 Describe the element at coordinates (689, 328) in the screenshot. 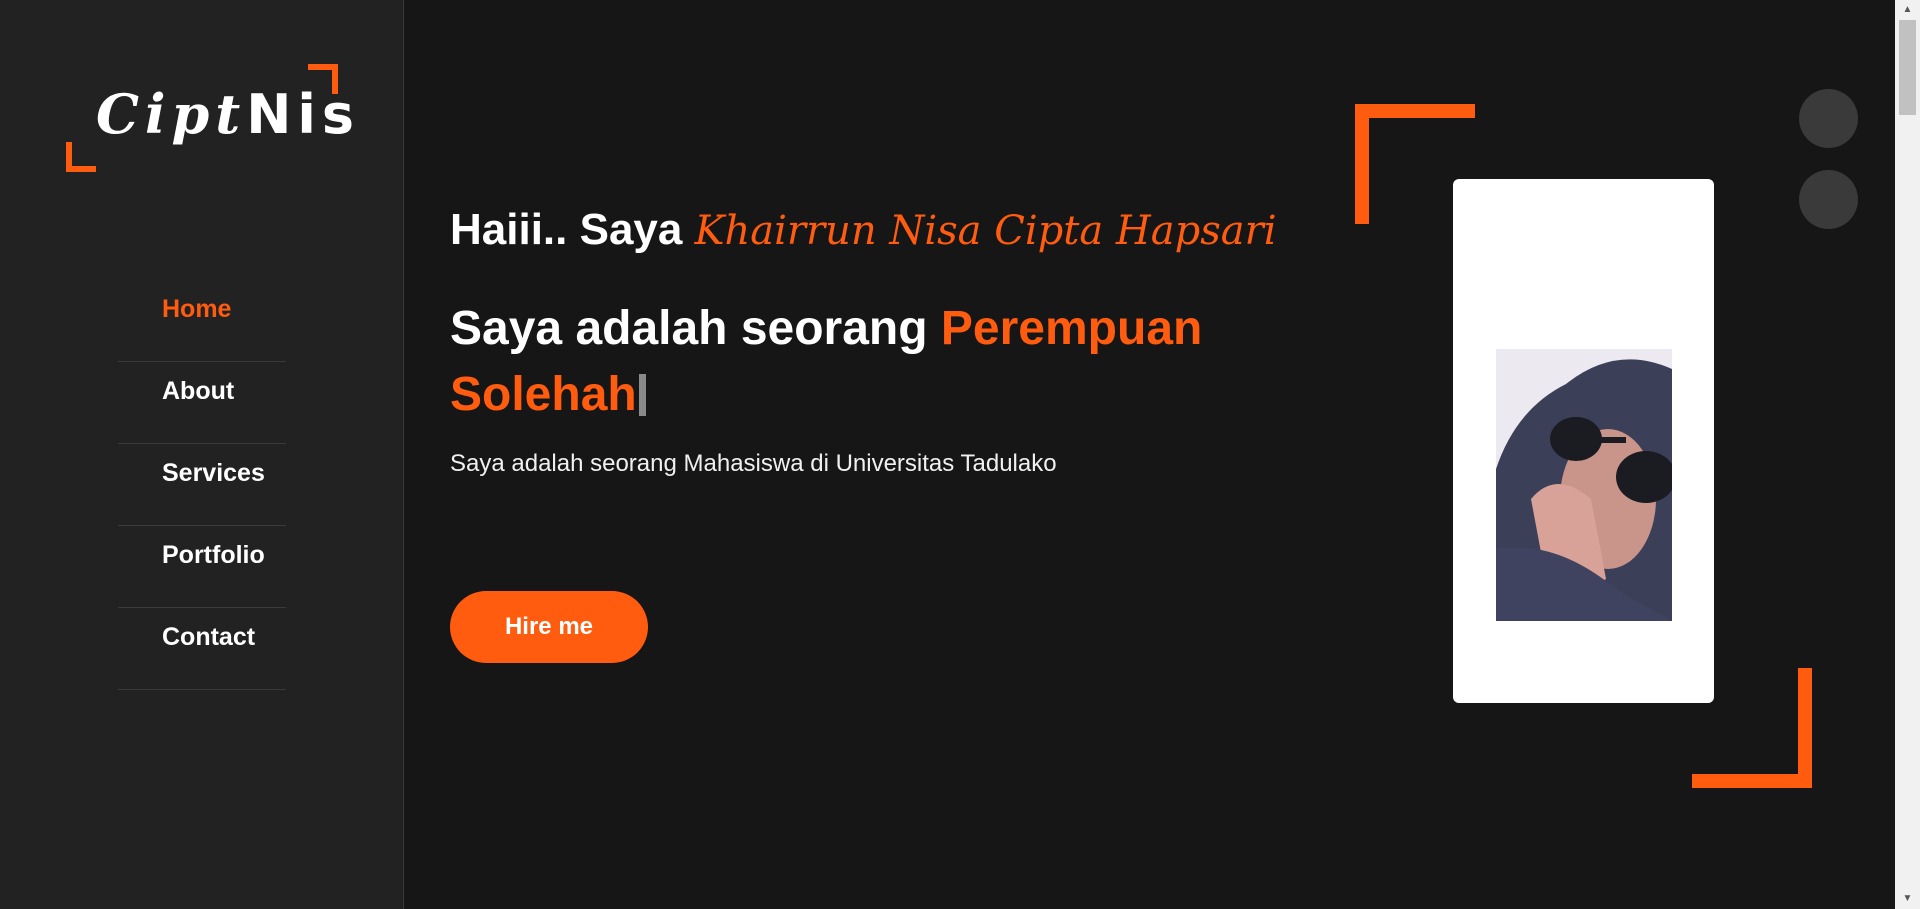

I see `headline-prefix: Saya adalah seorang` at that location.